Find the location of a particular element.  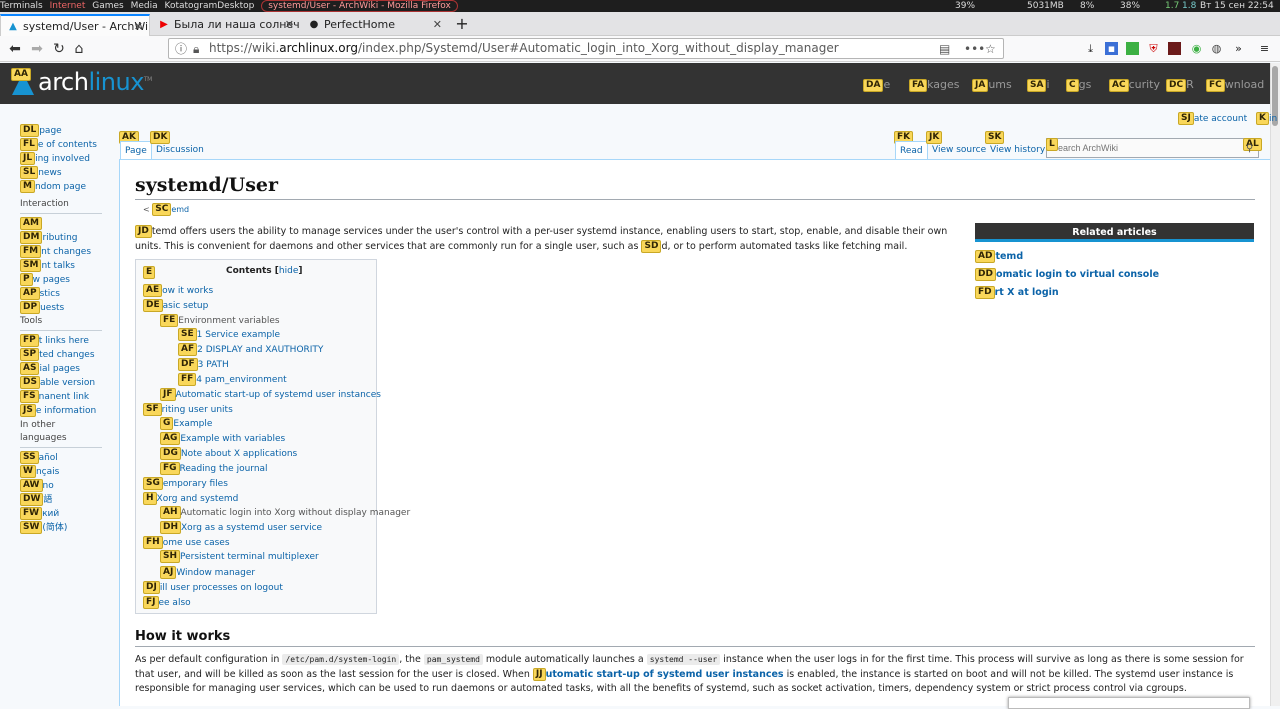

menu-icon: ≡ is located at coordinates (1264, 48).